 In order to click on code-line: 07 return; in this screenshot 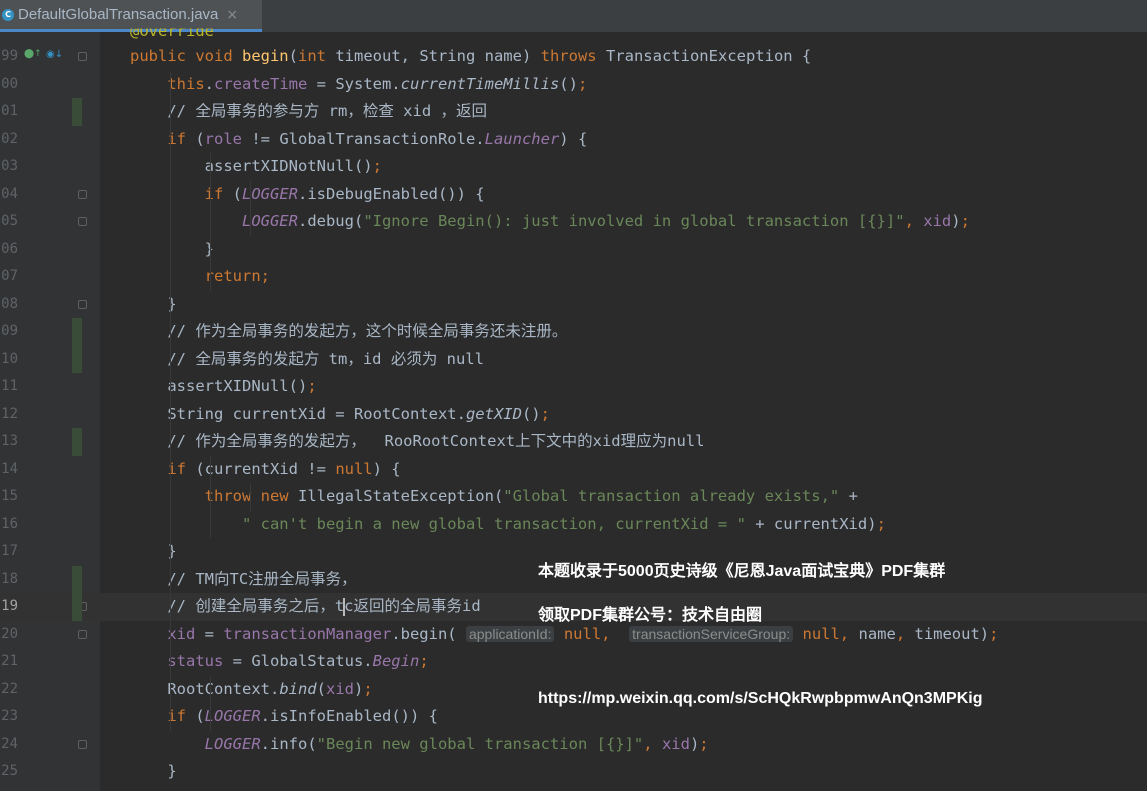, I will do `click(573, 277)`.